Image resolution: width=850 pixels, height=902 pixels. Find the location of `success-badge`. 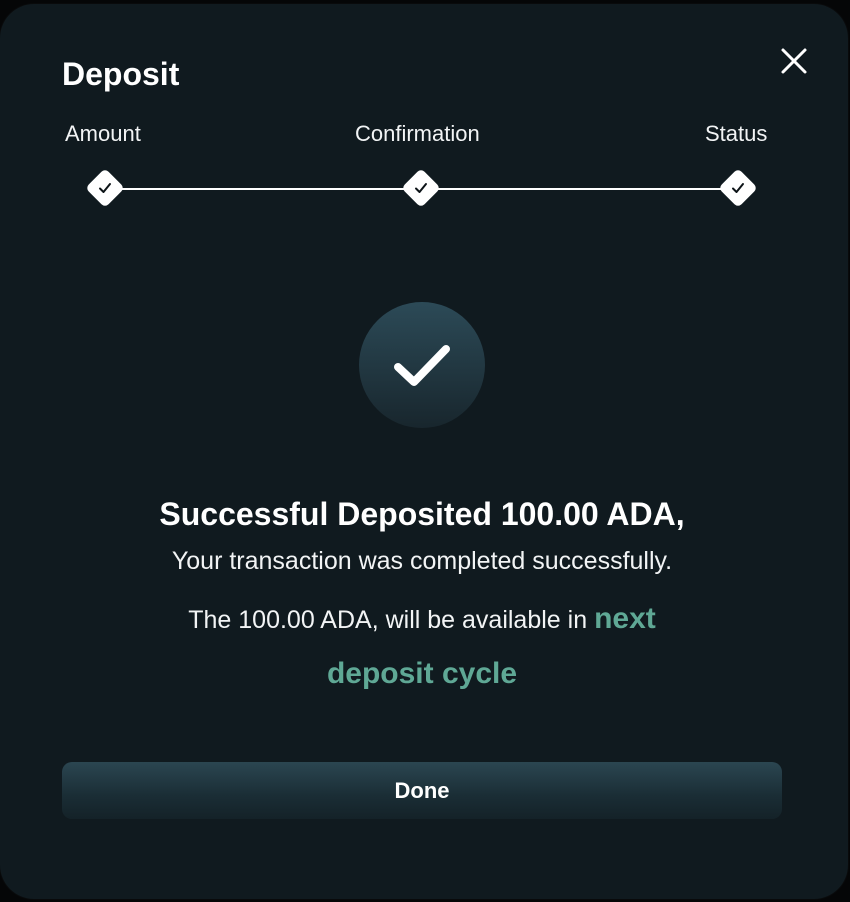

success-badge is located at coordinates (422, 365).